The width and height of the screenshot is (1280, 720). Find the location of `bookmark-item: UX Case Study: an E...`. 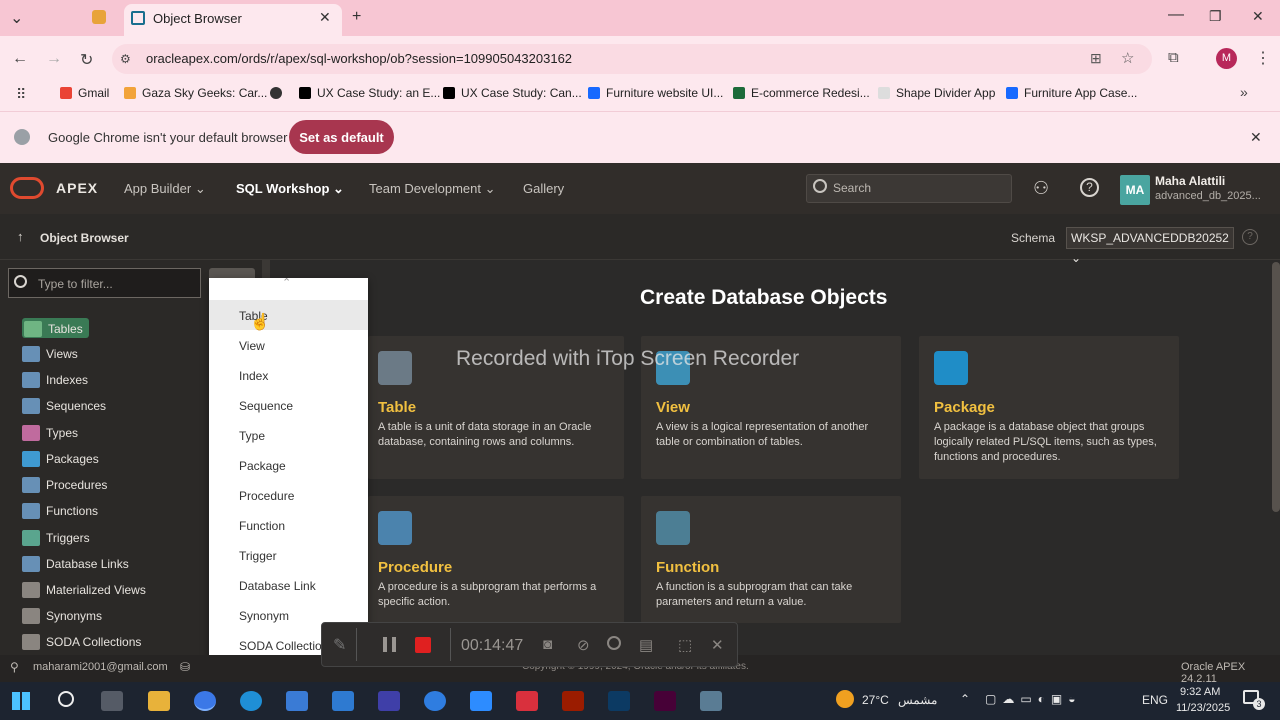

bookmark-item: UX Case Study: an E... is located at coordinates (369, 93).